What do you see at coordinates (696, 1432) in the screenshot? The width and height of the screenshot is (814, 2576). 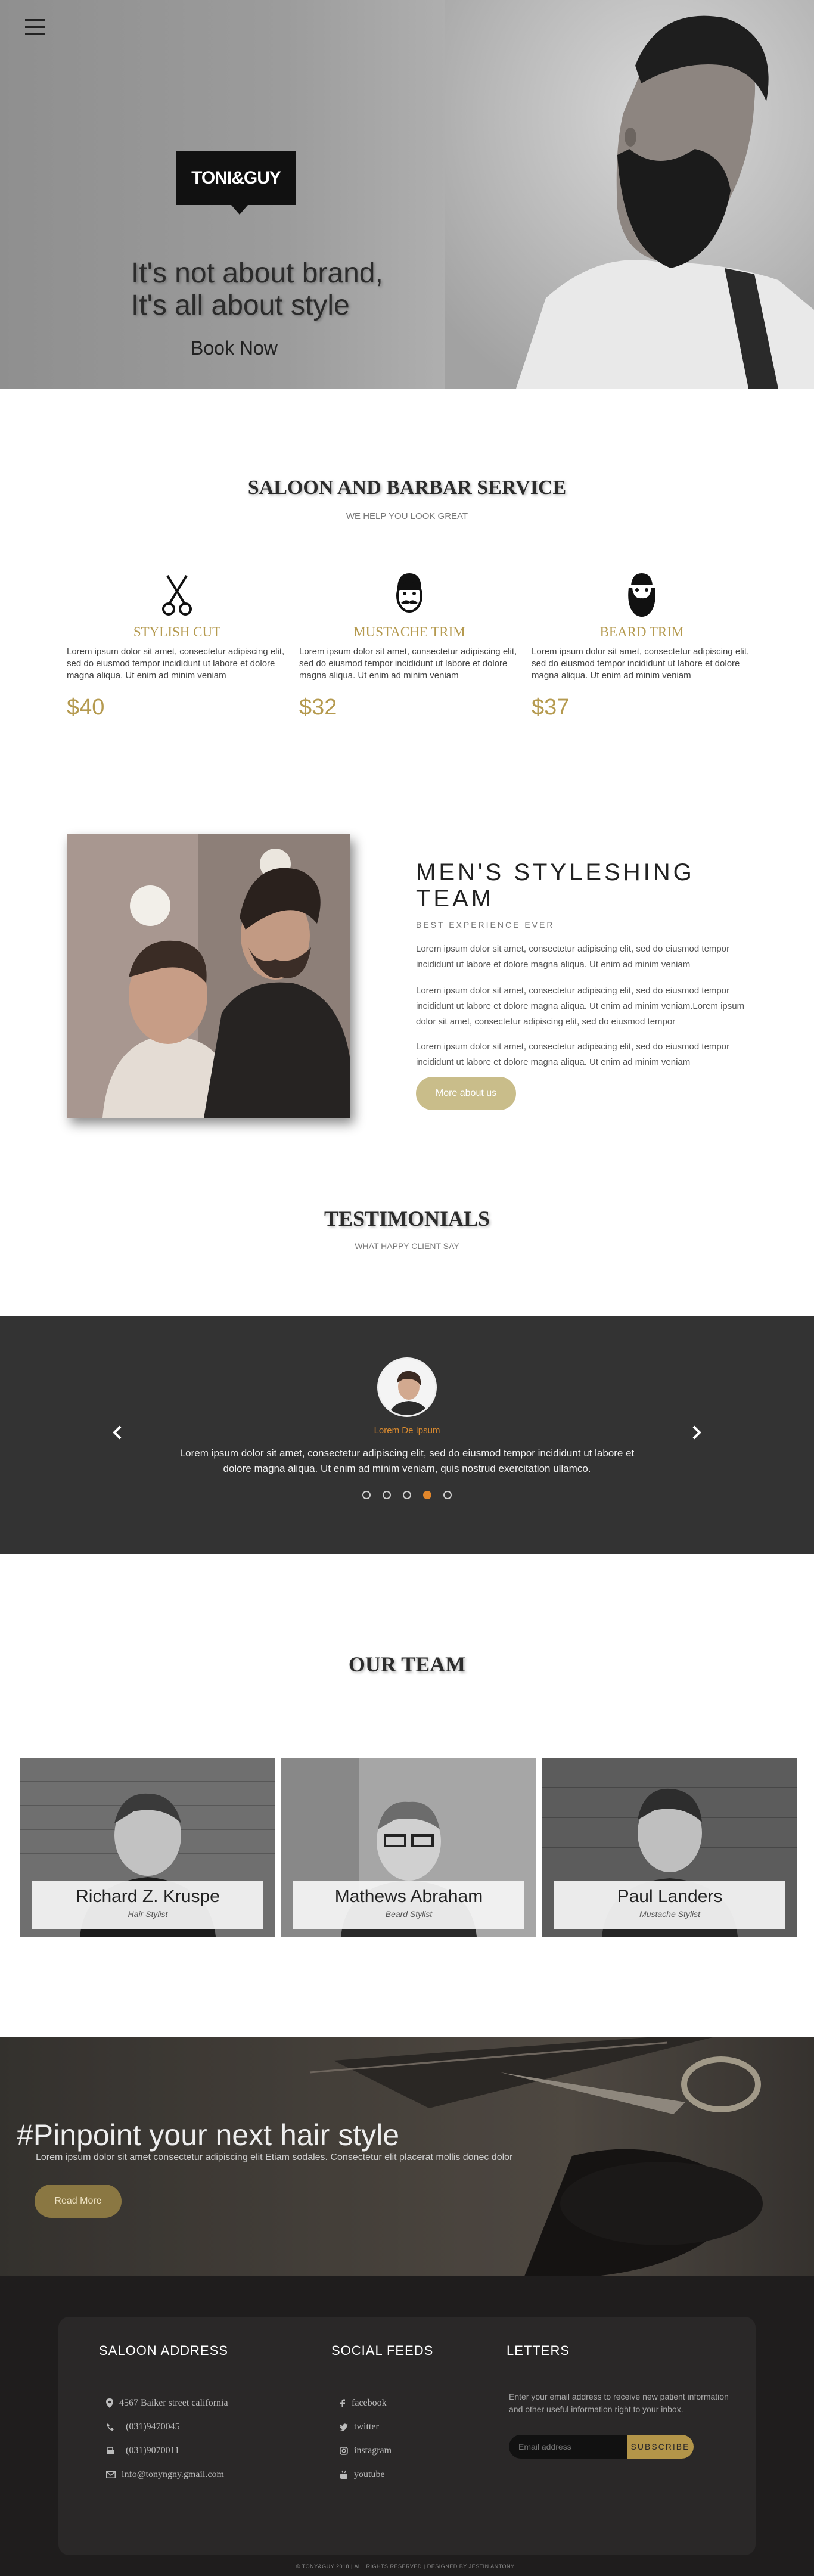 I see `next-arrow-icon` at bounding box center [696, 1432].